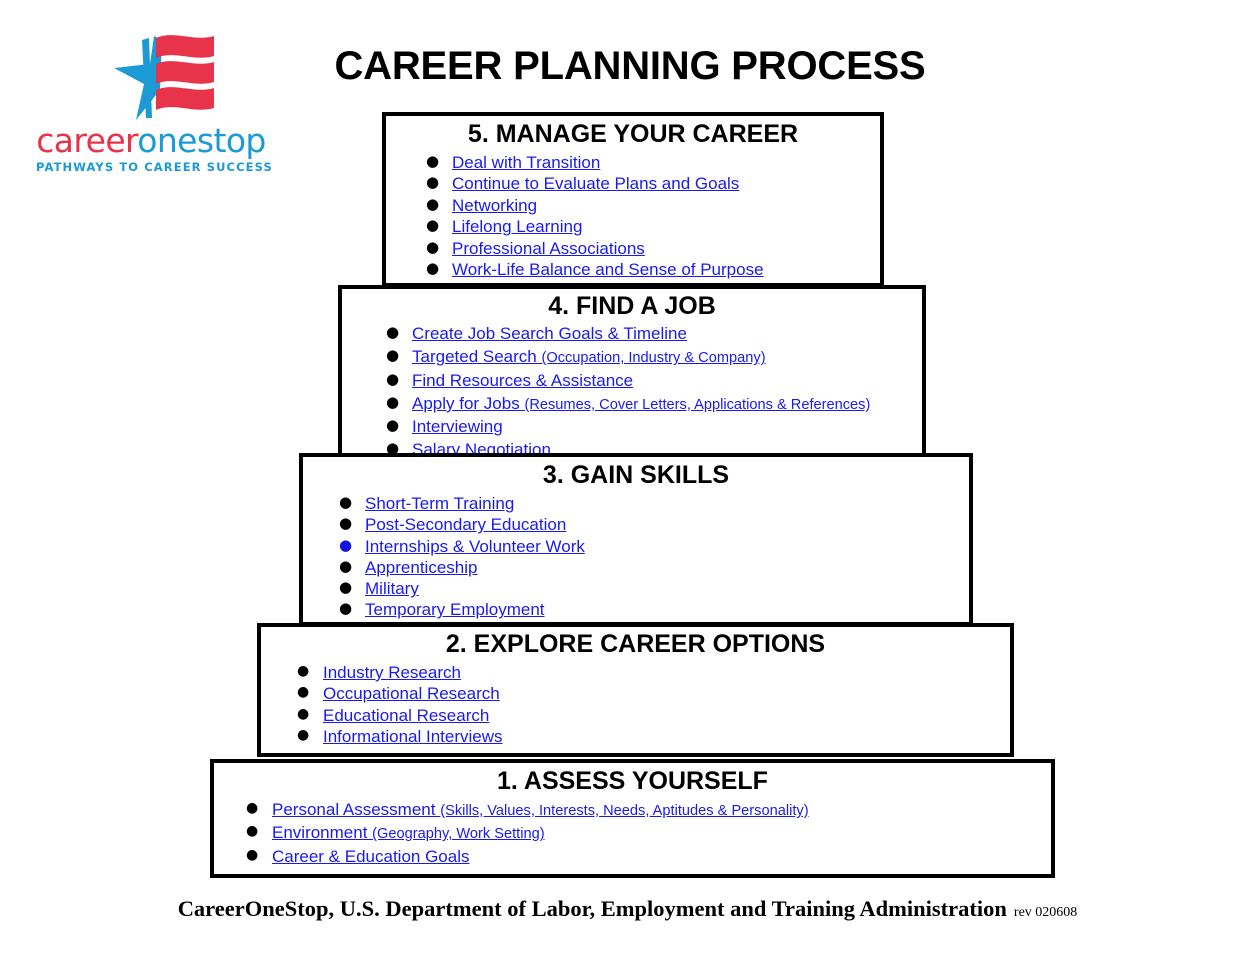  I want to click on footer-revision: rev 020608, so click(1045, 912).